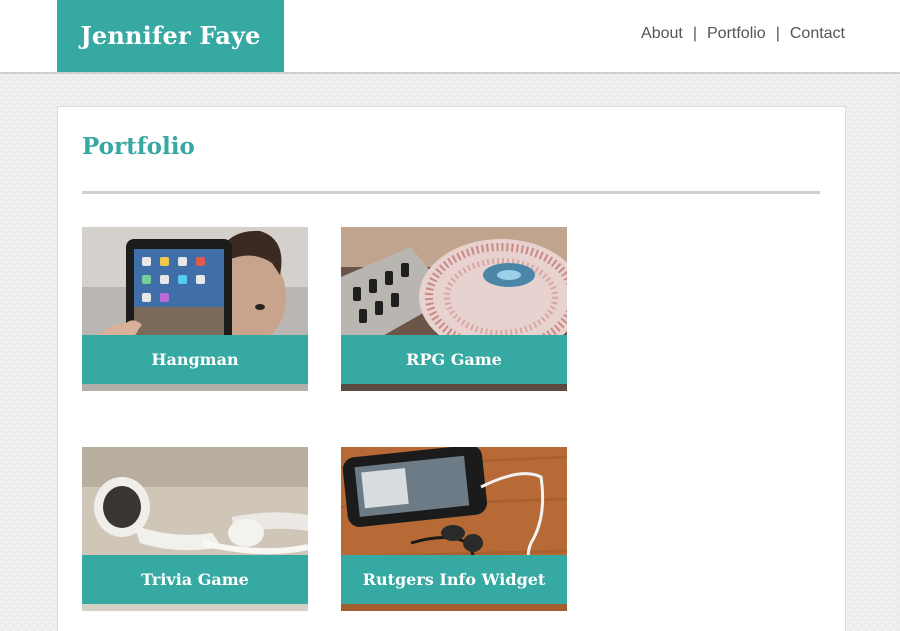 The height and width of the screenshot is (631, 900). I want to click on main-nav: About | Portfolio | Contact, so click(743, 34).